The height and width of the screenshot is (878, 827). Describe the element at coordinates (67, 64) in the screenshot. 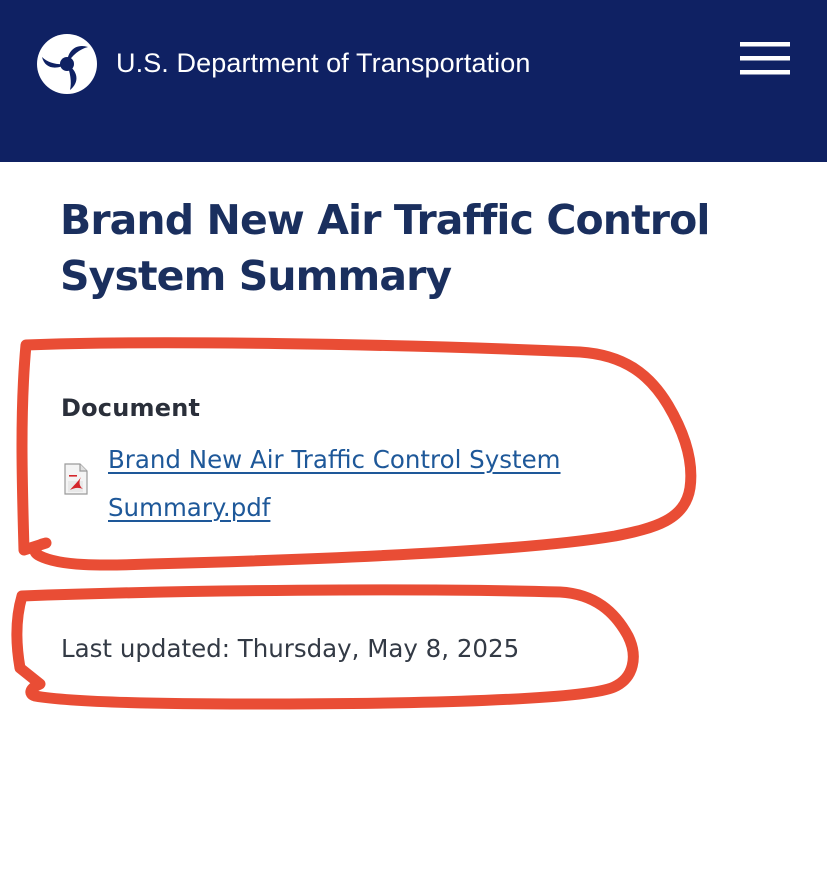

I see `dot-logo-icon` at that location.